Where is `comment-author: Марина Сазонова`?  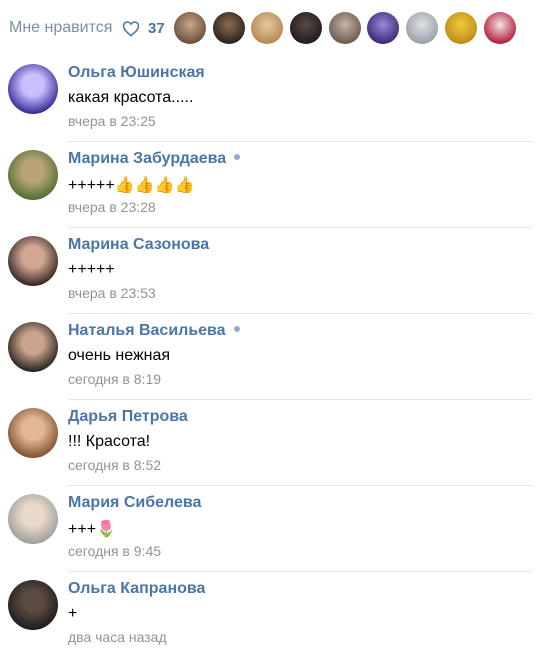 comment-author: Марина Сазонова is located at coordinates (138, 245).